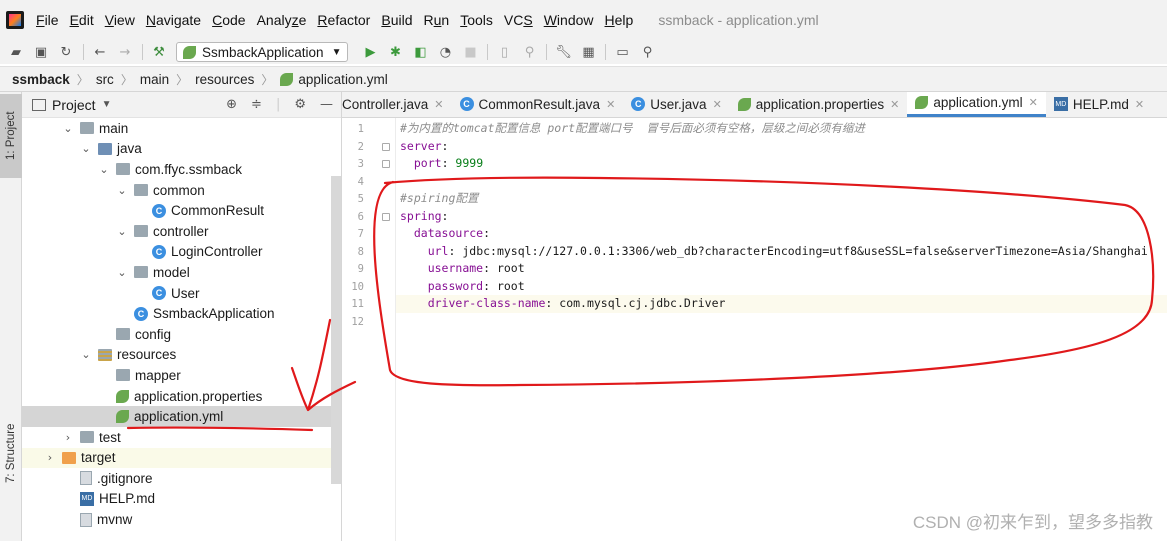  I want to click on project-tree-scrollbar, so click(336, 330).